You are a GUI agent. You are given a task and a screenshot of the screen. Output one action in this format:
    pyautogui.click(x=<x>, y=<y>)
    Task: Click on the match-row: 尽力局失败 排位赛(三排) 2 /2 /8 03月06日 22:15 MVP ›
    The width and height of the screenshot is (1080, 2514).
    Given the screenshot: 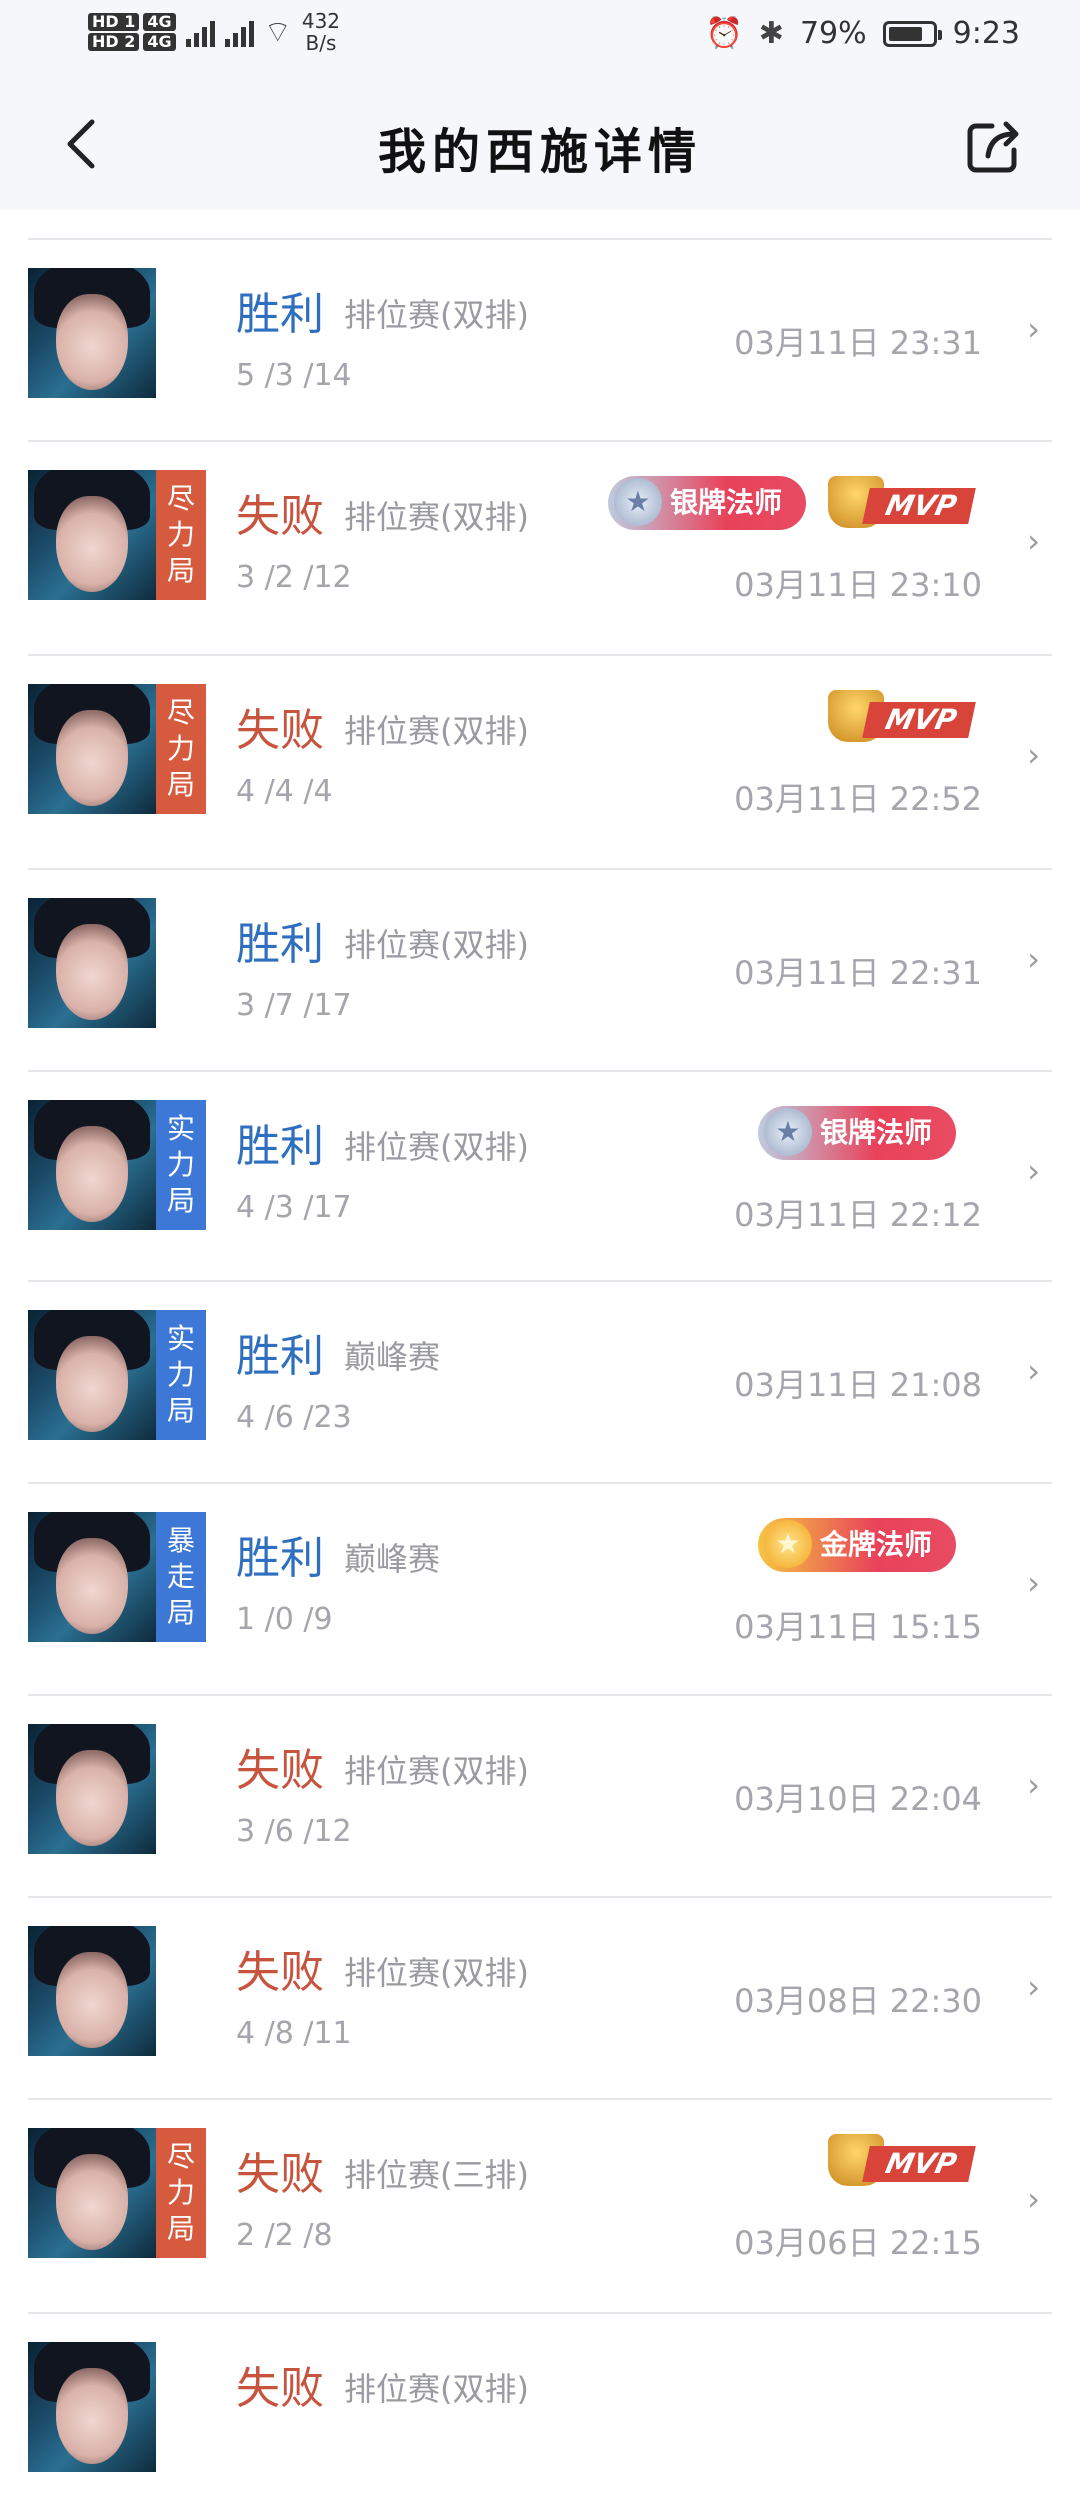 What is the action you would take?
    pyautogui.click(x=540, y=2205)
    